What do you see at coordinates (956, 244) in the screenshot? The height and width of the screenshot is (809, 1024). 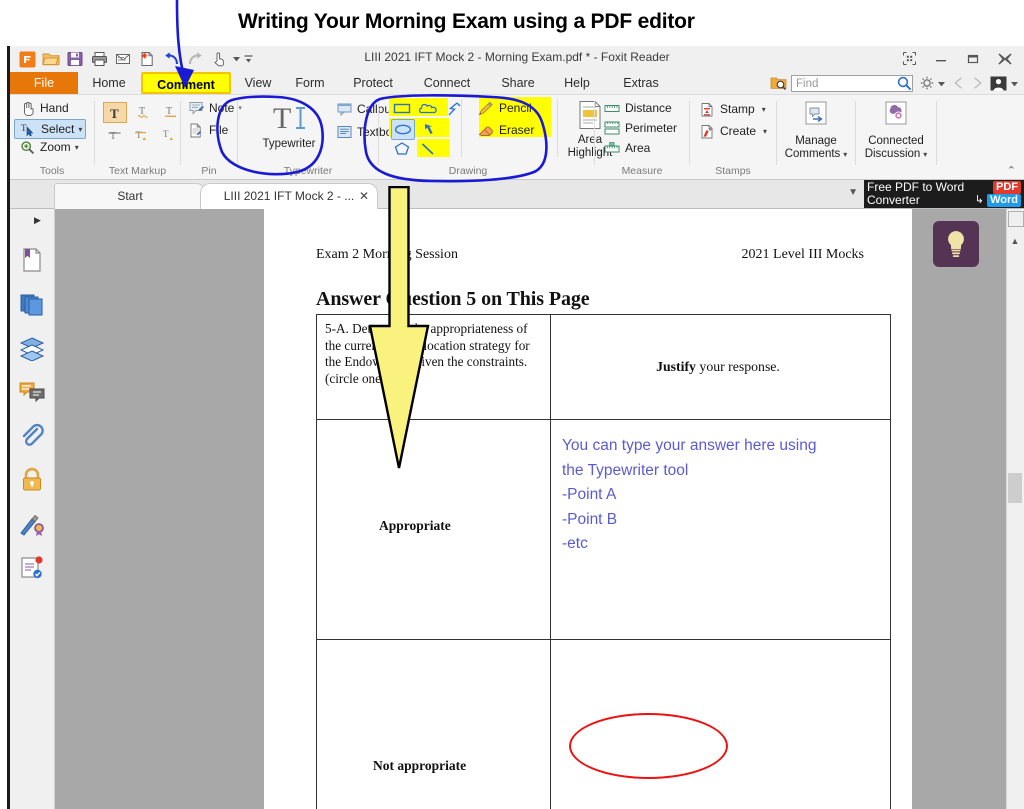 I see `lightbulb-icon` at bounding box center [956, 244].